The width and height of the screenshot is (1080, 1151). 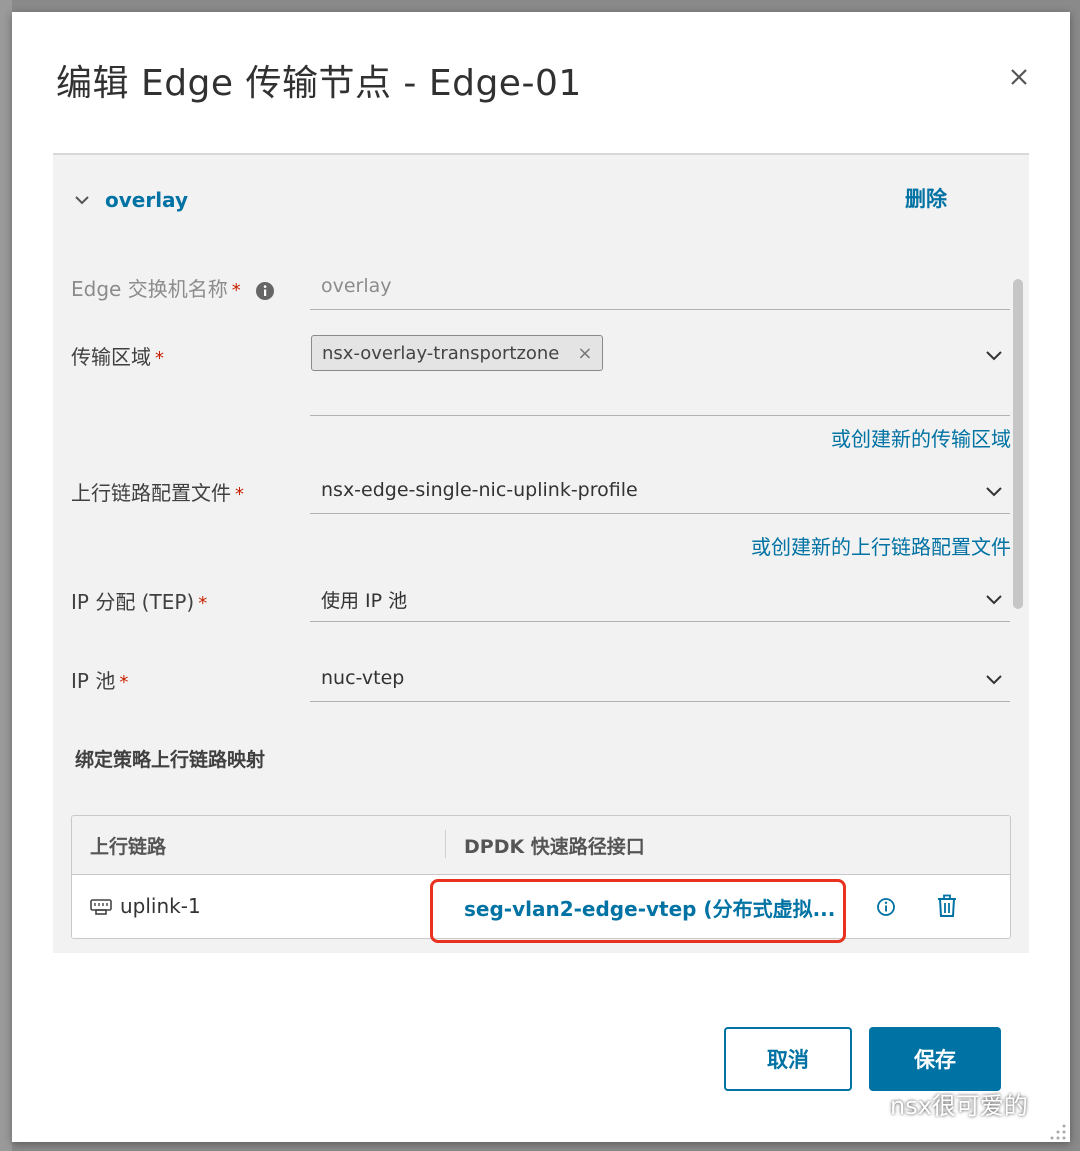 What do you see at coordinates (660, 679) in the screenshot?
I see `ip-pool-select: nuc-vtep` at bounding box center [660, 679].